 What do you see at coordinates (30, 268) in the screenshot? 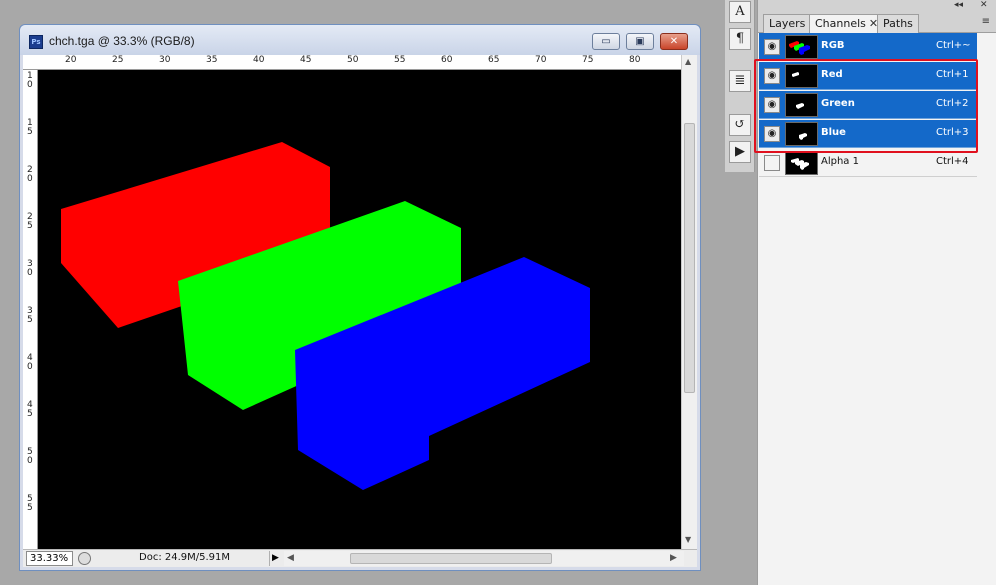
I see `ruler-label: 3 0` at bounding box center [30, 268].